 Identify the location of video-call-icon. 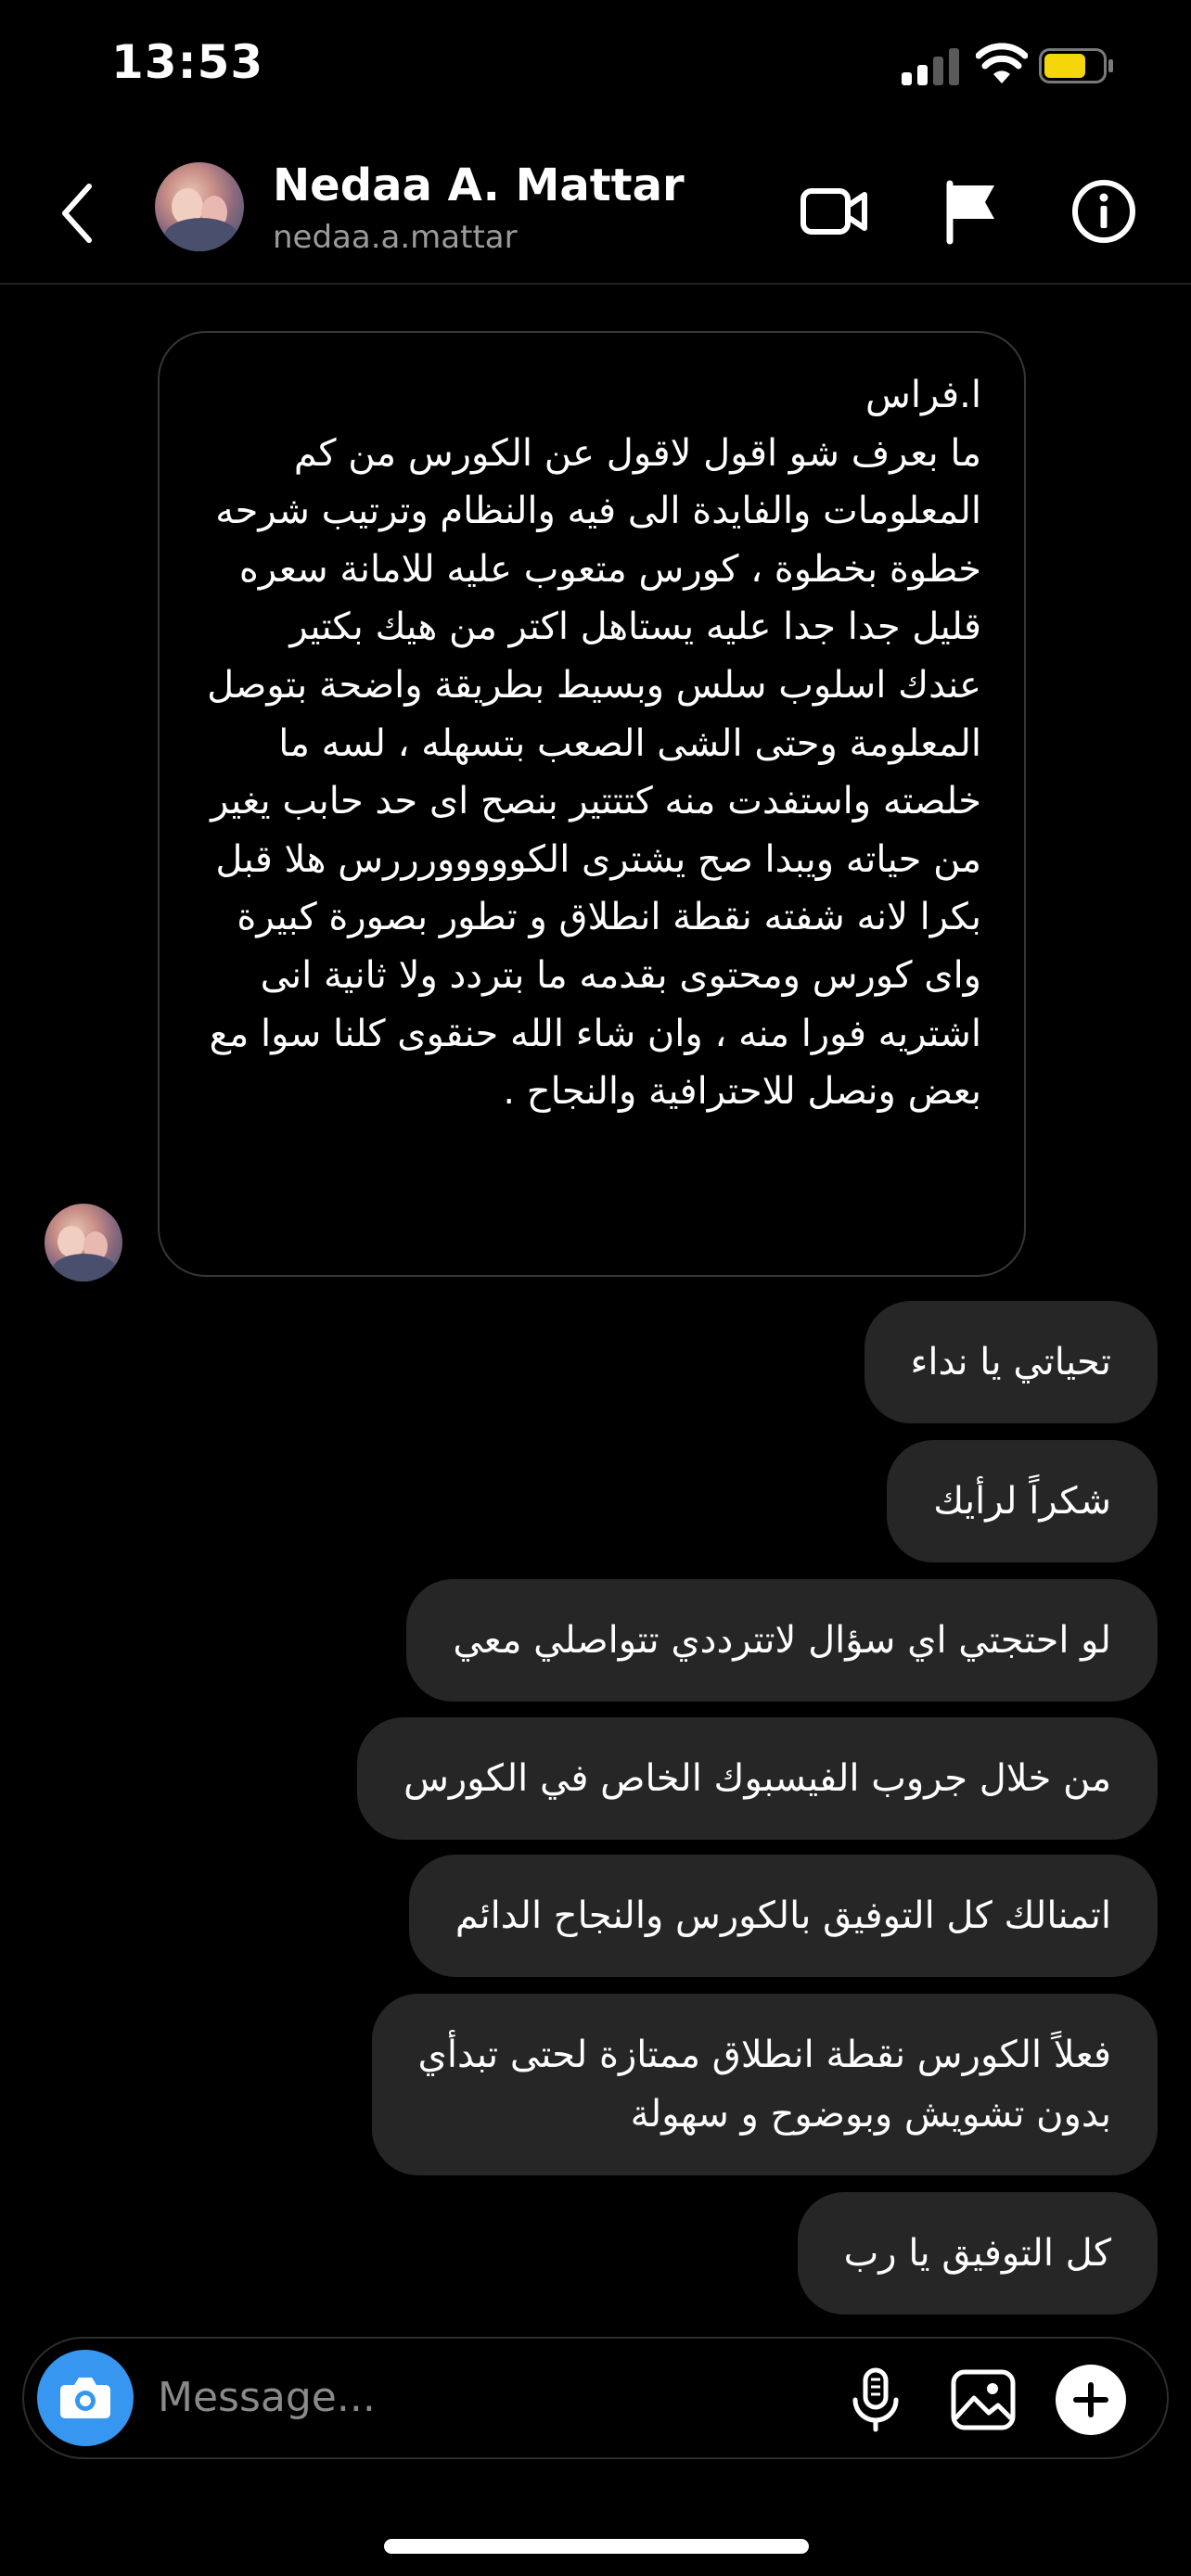
(835, 212).